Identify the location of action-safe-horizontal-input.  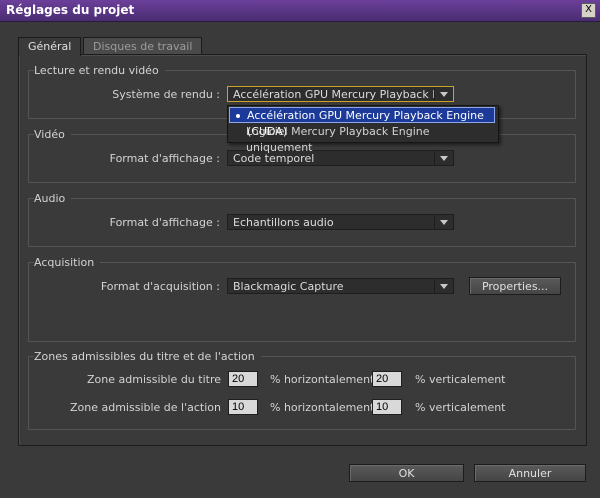
(243, 407).